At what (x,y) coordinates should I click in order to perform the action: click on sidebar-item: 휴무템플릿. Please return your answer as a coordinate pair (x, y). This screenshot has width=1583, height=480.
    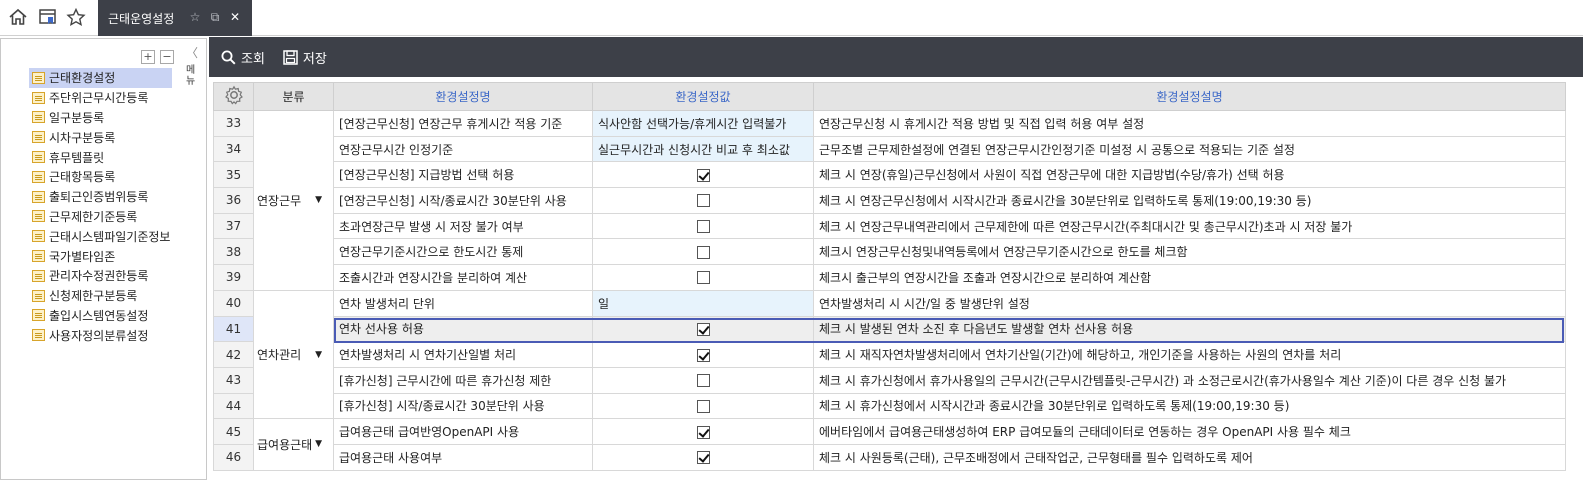
    Looking at the image, I should click on (100, 157).